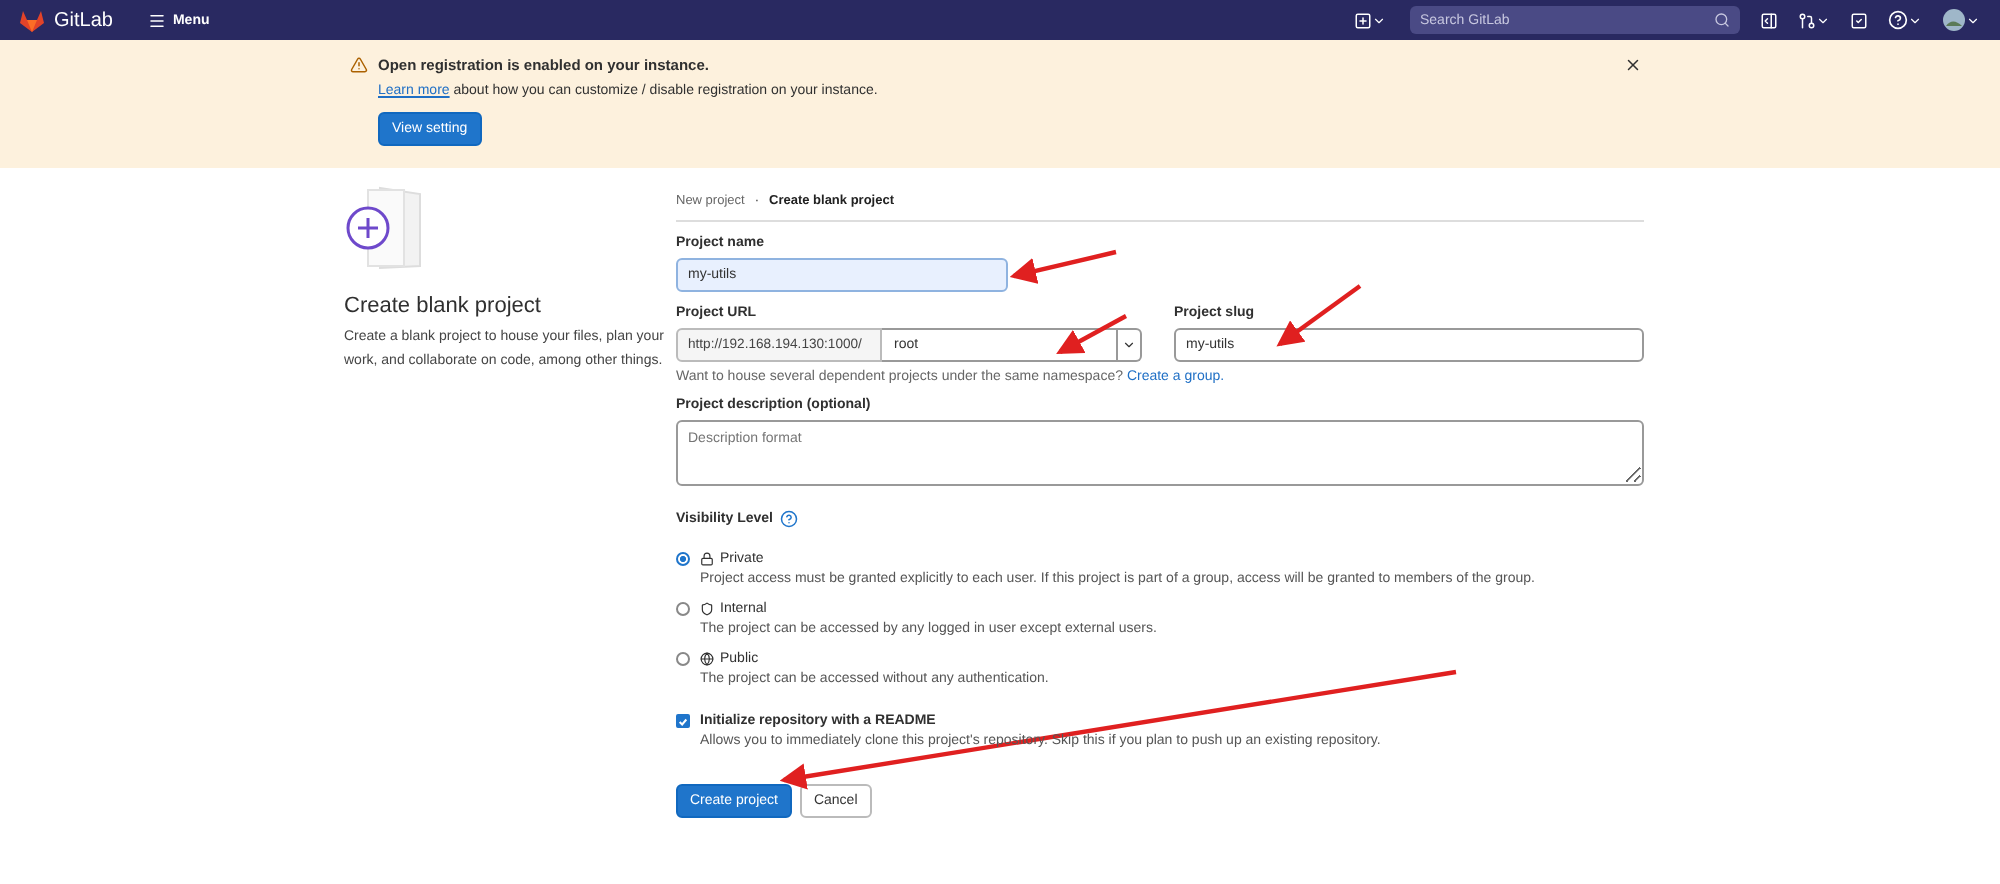  I want to click on readme-checkbox, so click(683, 721).